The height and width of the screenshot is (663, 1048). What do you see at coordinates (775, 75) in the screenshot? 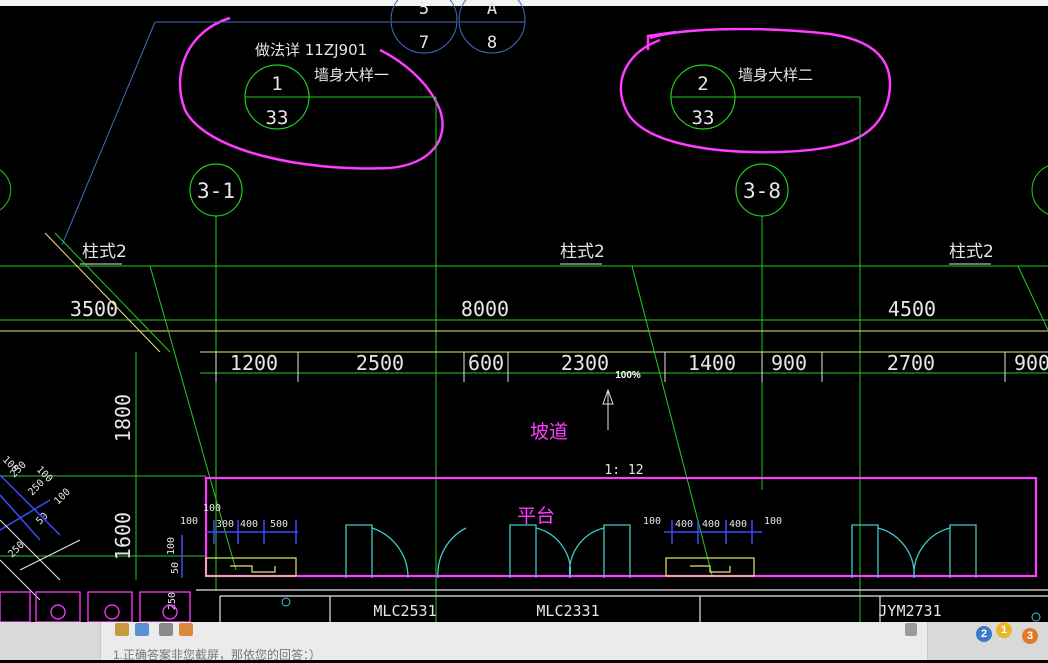
I see `detail-label: 墙身大样二` at bounding box center [775, 75].